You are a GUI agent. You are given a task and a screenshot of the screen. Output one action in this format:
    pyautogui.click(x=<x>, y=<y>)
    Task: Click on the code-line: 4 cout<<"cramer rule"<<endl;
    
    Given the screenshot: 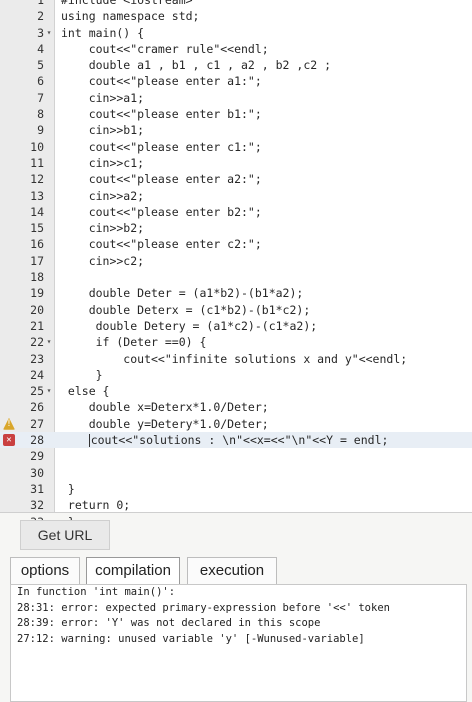 What is the action you would take?
    pyautogui.click(x=236, y=49)
    